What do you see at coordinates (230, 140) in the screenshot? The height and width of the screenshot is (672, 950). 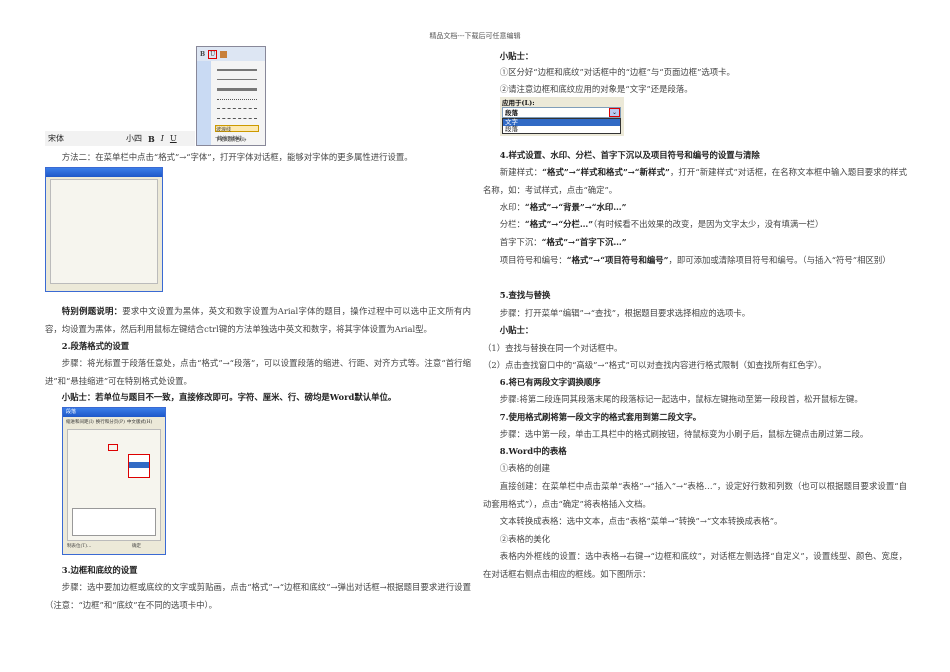 I see `underline-color: 下划线颜色(I)` at bounding box center [230, 140].